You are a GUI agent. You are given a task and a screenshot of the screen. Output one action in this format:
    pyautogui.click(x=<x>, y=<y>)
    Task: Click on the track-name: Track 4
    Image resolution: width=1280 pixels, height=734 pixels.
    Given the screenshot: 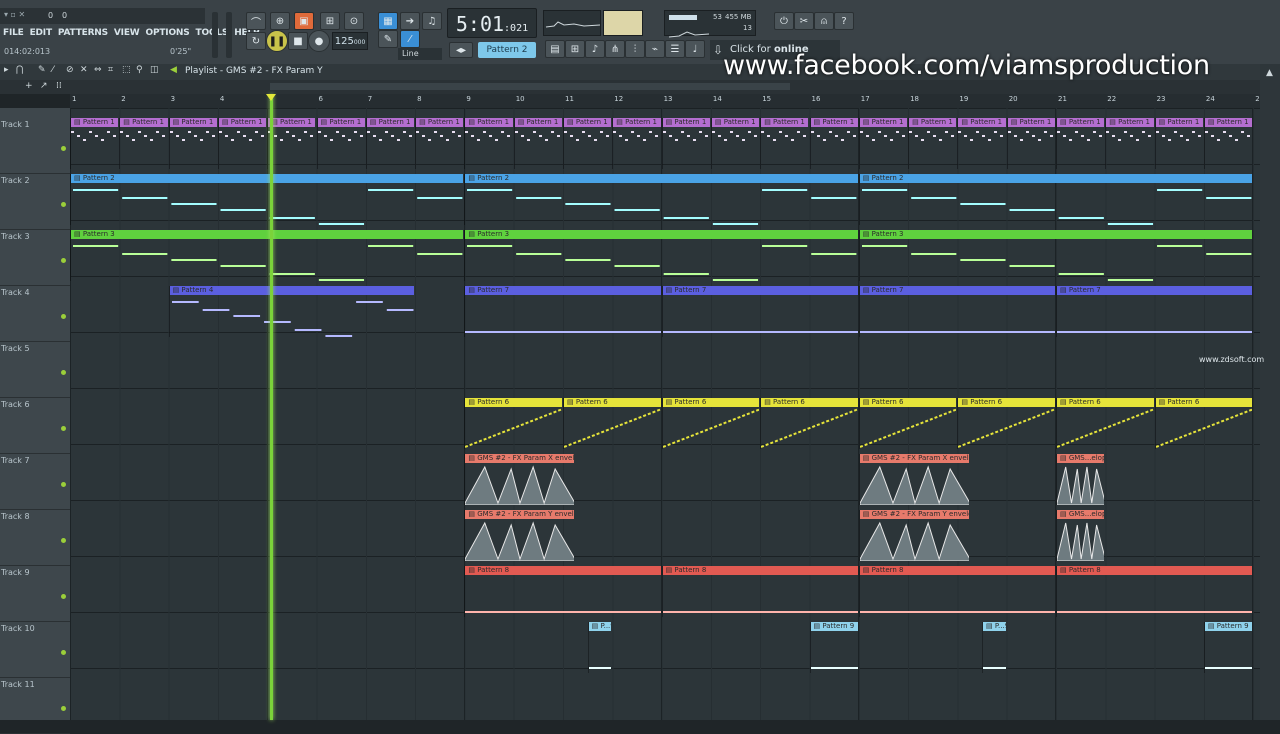 What is the action you would take?
    pyautogui.click(x=33, y=292)
    